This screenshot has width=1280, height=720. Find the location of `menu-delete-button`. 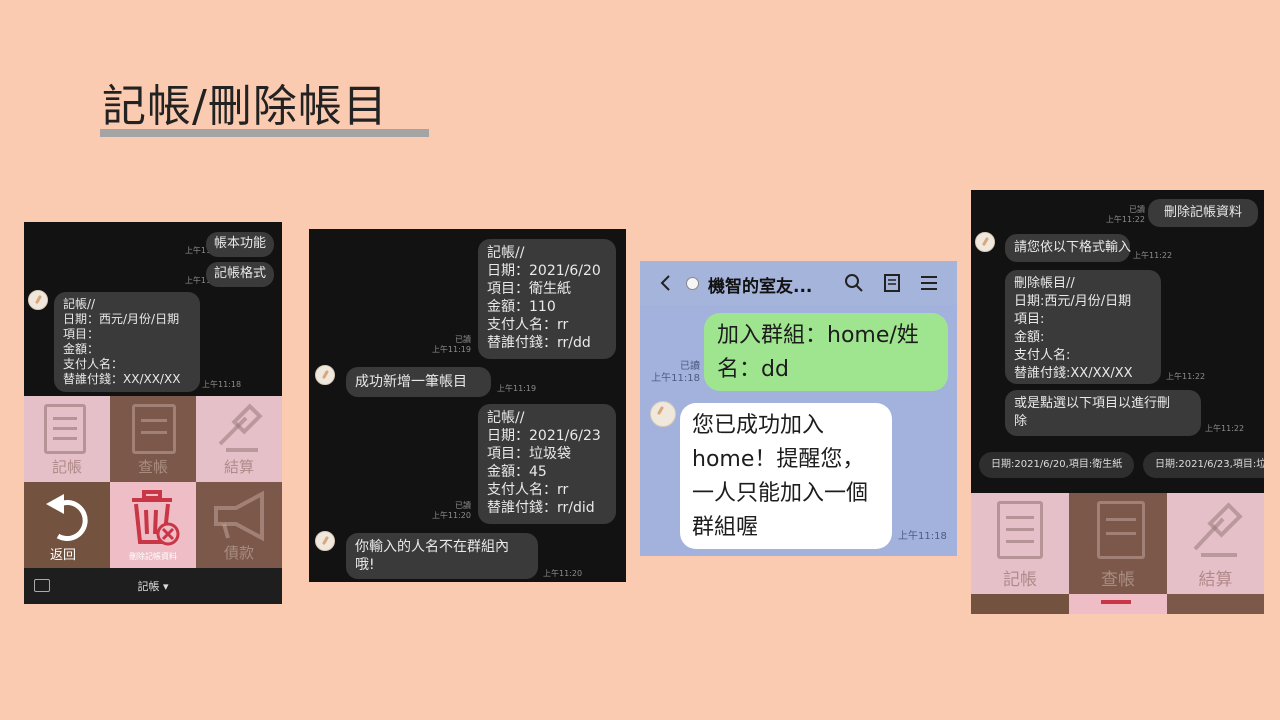

menu-delete-button is located at coordinates (1118, 604).